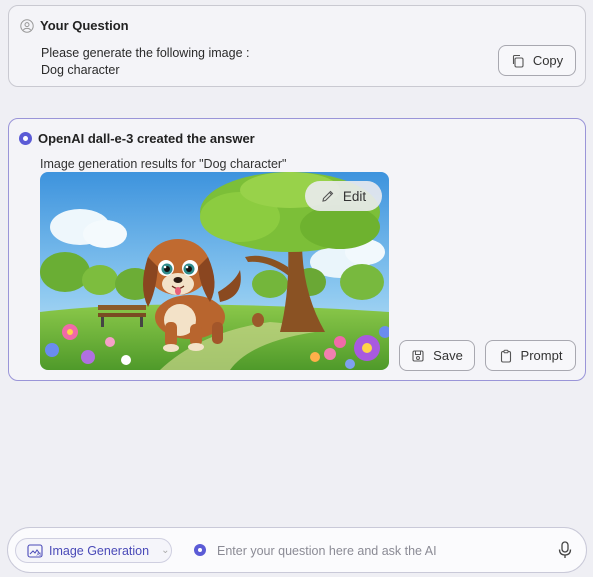 This screenshot has height=577, width=593. I want to click on prompt-button: Prompt, so click(530, 355).